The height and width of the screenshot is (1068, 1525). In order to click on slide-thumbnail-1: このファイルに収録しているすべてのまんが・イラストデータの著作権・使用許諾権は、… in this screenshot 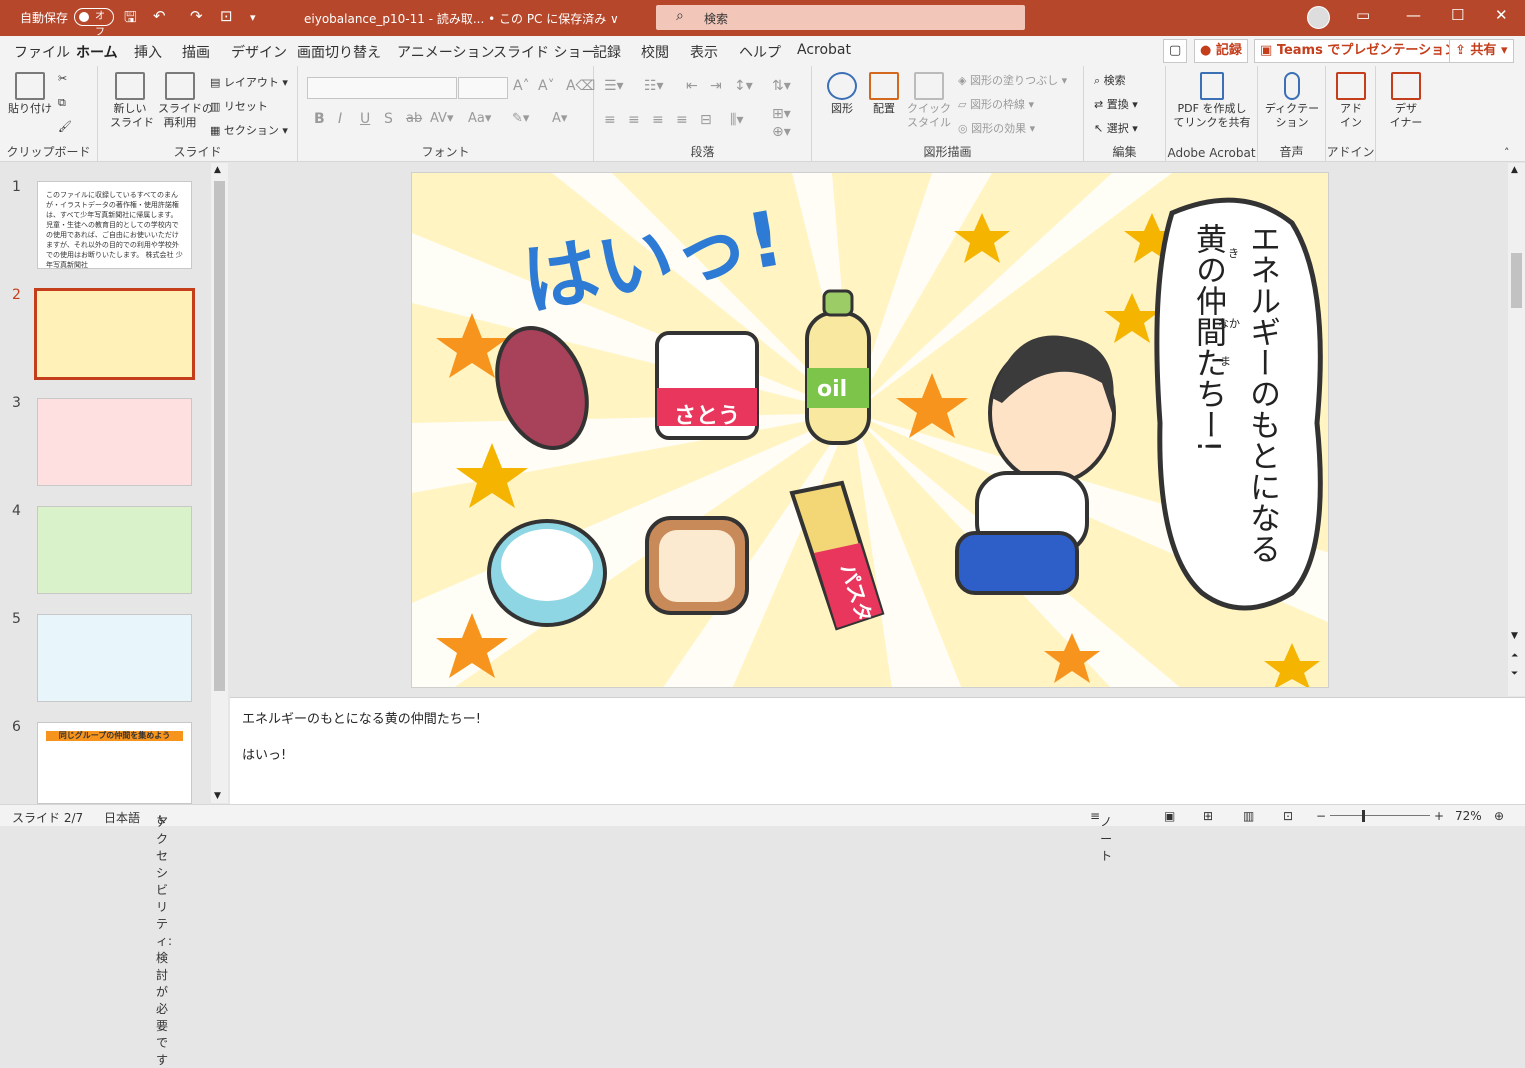, I will do `click(114, 225)`.